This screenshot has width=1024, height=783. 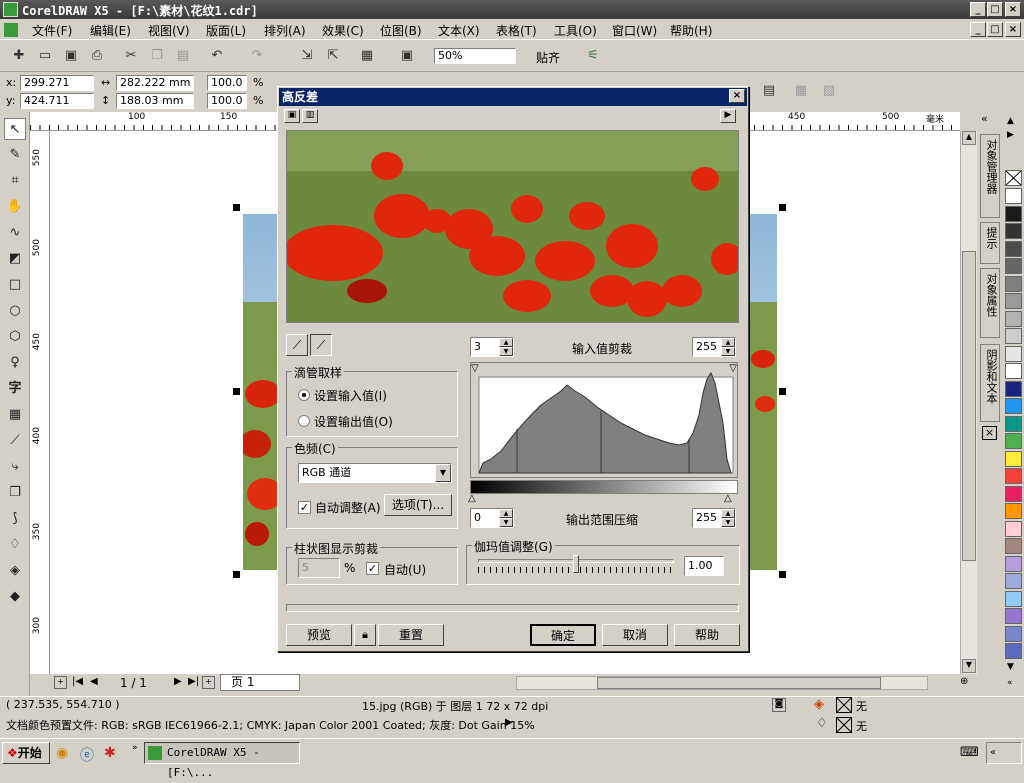 What do you see at coordinates (15, 285) in the screenshot?
I see `rectangle-tool-icon: □` at bounding box center [15, 285].